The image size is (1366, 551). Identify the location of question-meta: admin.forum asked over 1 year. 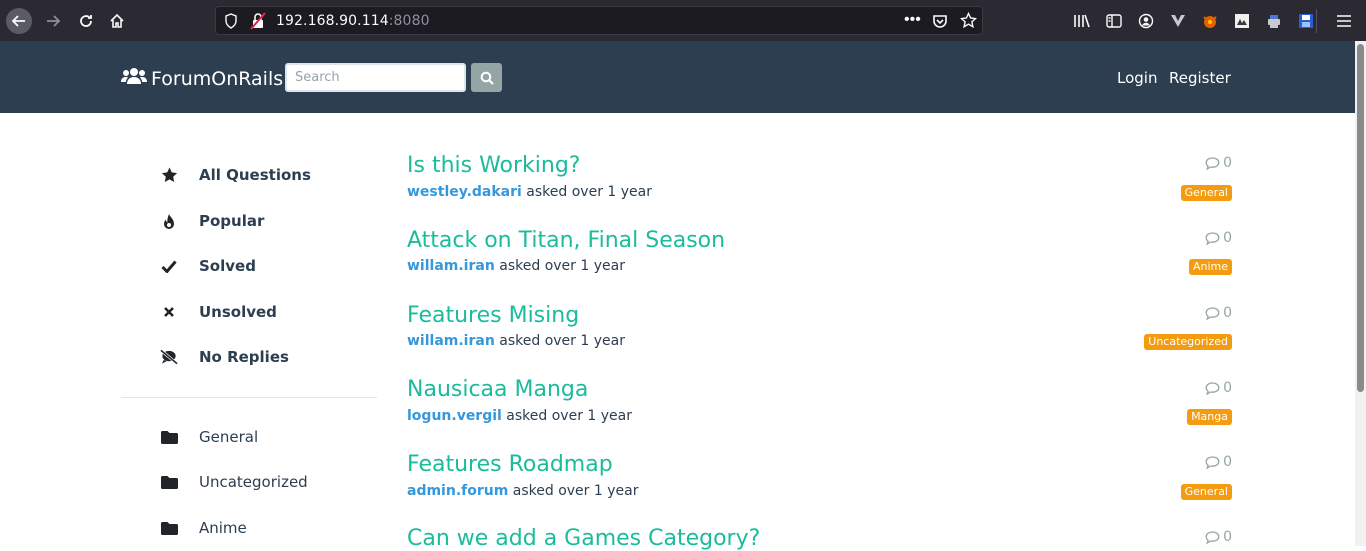
(523, 491).